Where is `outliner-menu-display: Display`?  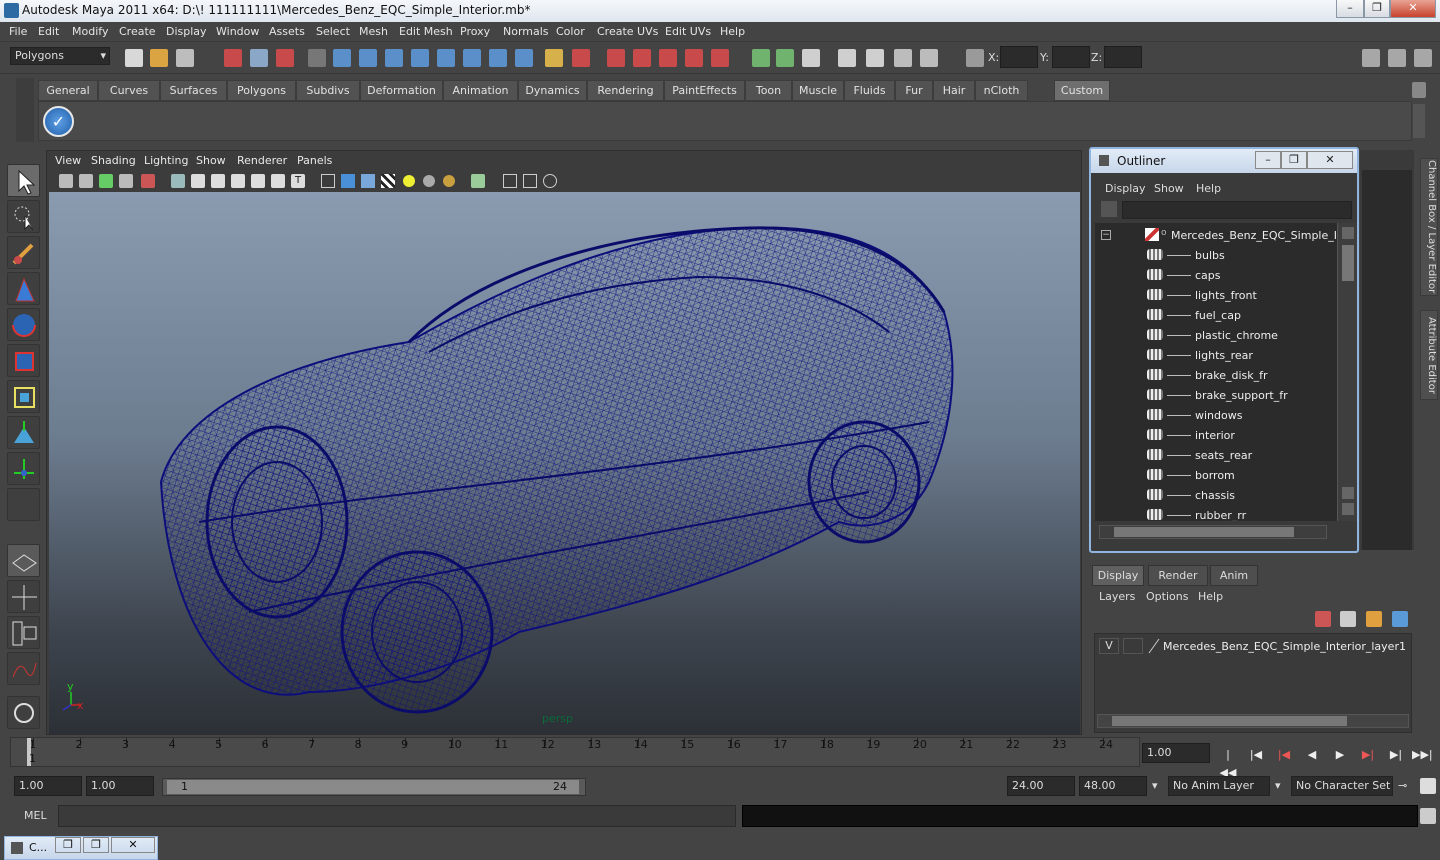 outliner-menu-display: Display is located at coordinates (1125, 188).